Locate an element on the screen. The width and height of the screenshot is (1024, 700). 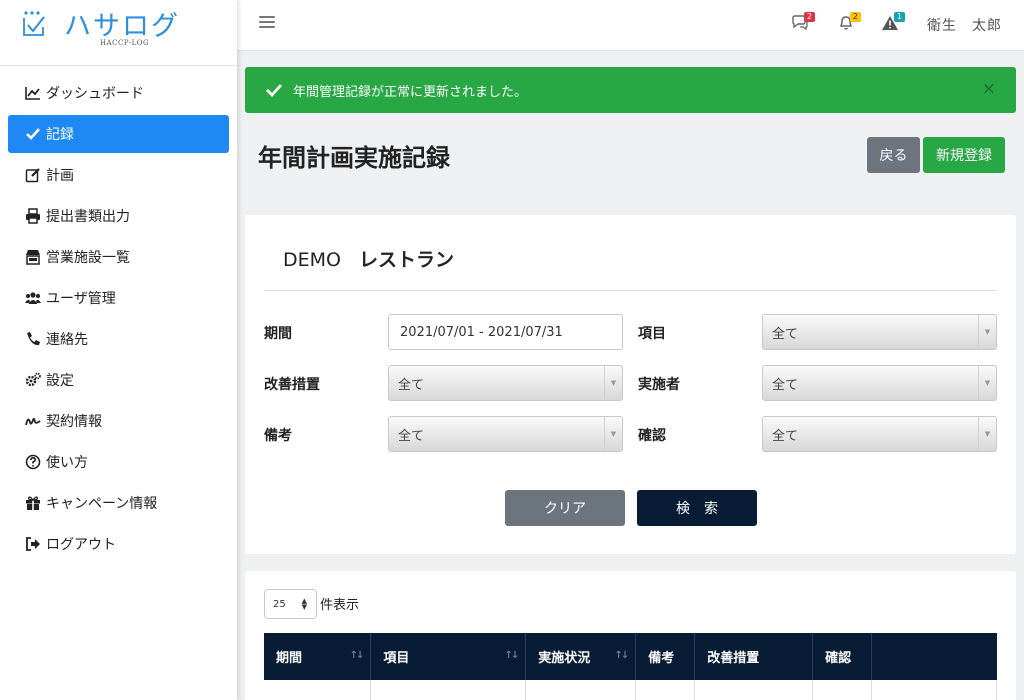
table-row is located at coordinates (630, 690).